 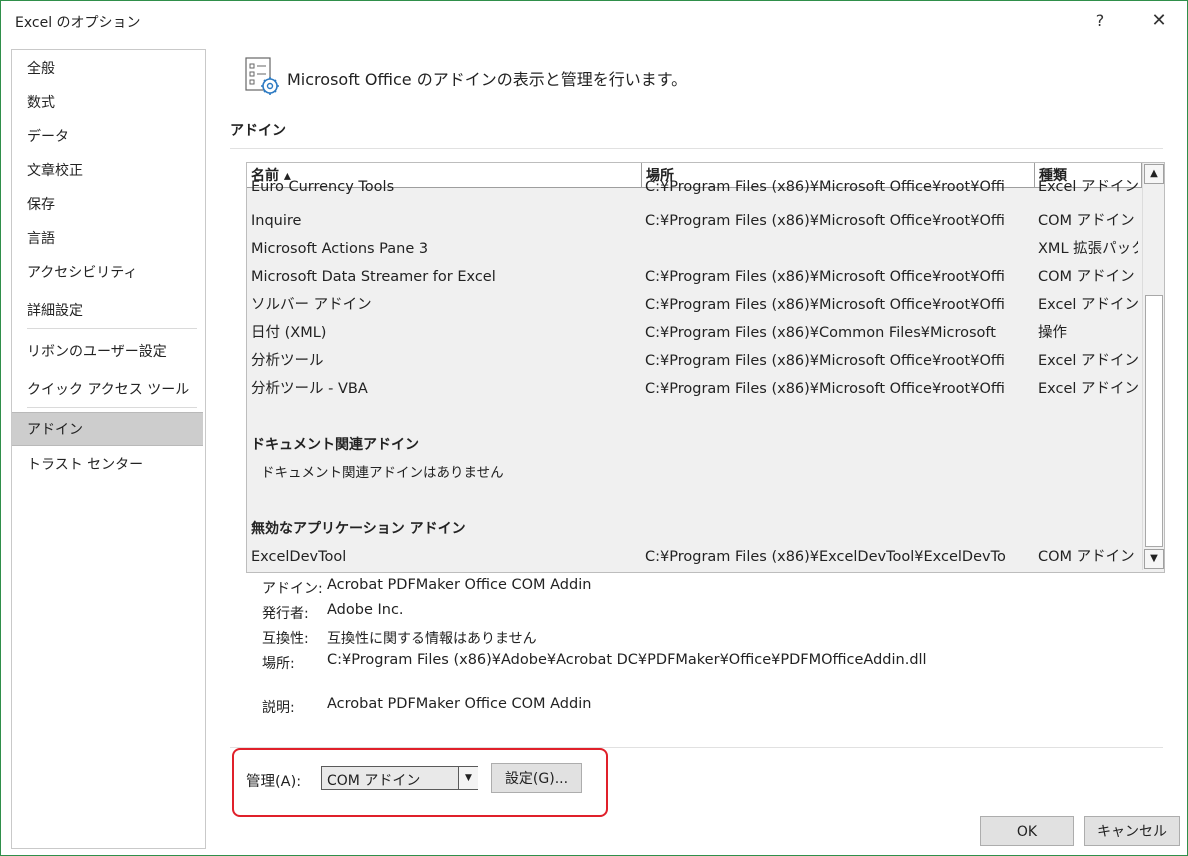 What do you see at coordinates (278, 708) in the screenshot?
I see `detail-label-description: 説明:` at bounding box center [278, 708].